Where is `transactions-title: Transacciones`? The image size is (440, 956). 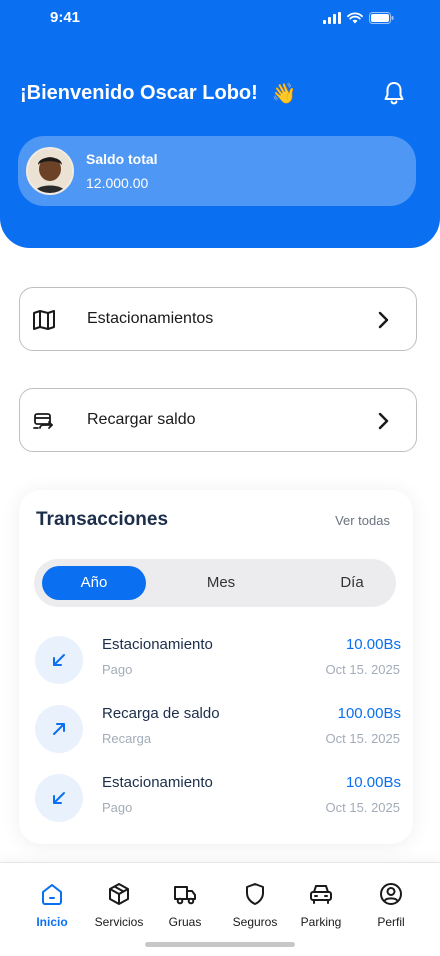
transactions-title: Transacciones is located at coordinates (102, 519).